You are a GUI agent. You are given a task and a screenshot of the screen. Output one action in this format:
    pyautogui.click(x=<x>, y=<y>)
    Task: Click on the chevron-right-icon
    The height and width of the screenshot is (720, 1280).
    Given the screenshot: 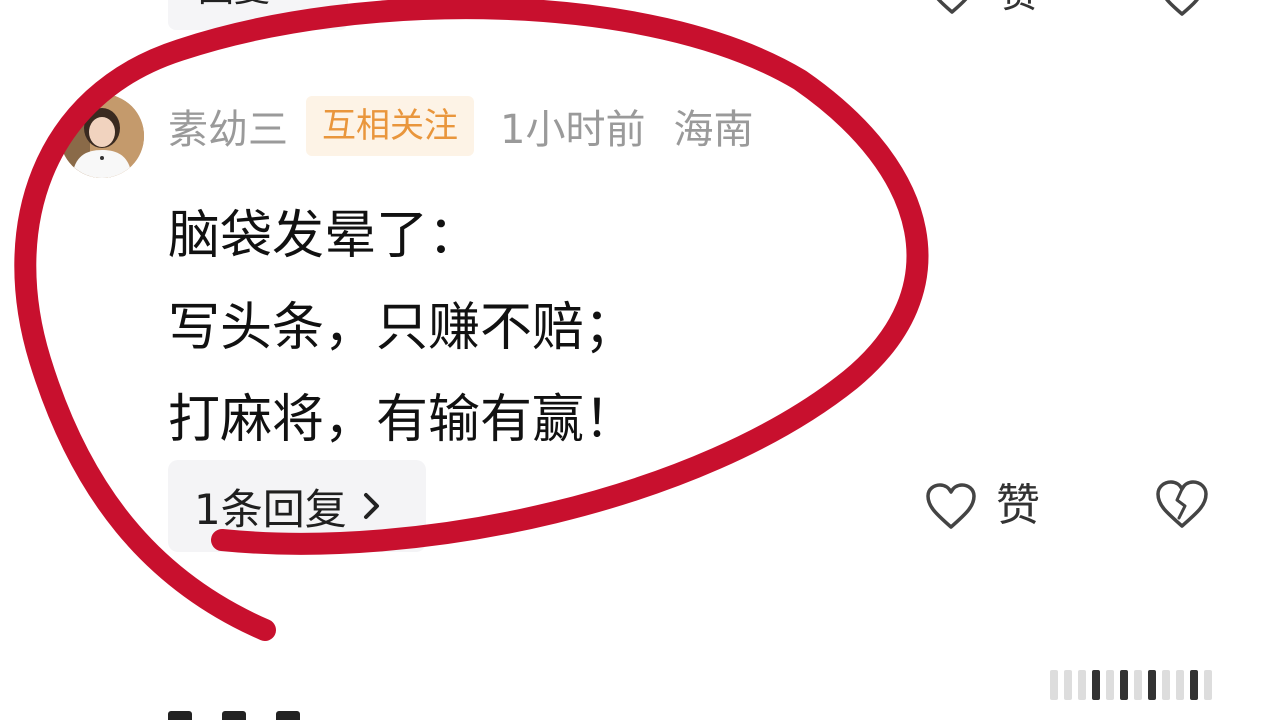 What is the action you would take?
    pyautogui.click(x=371, y=506)
    